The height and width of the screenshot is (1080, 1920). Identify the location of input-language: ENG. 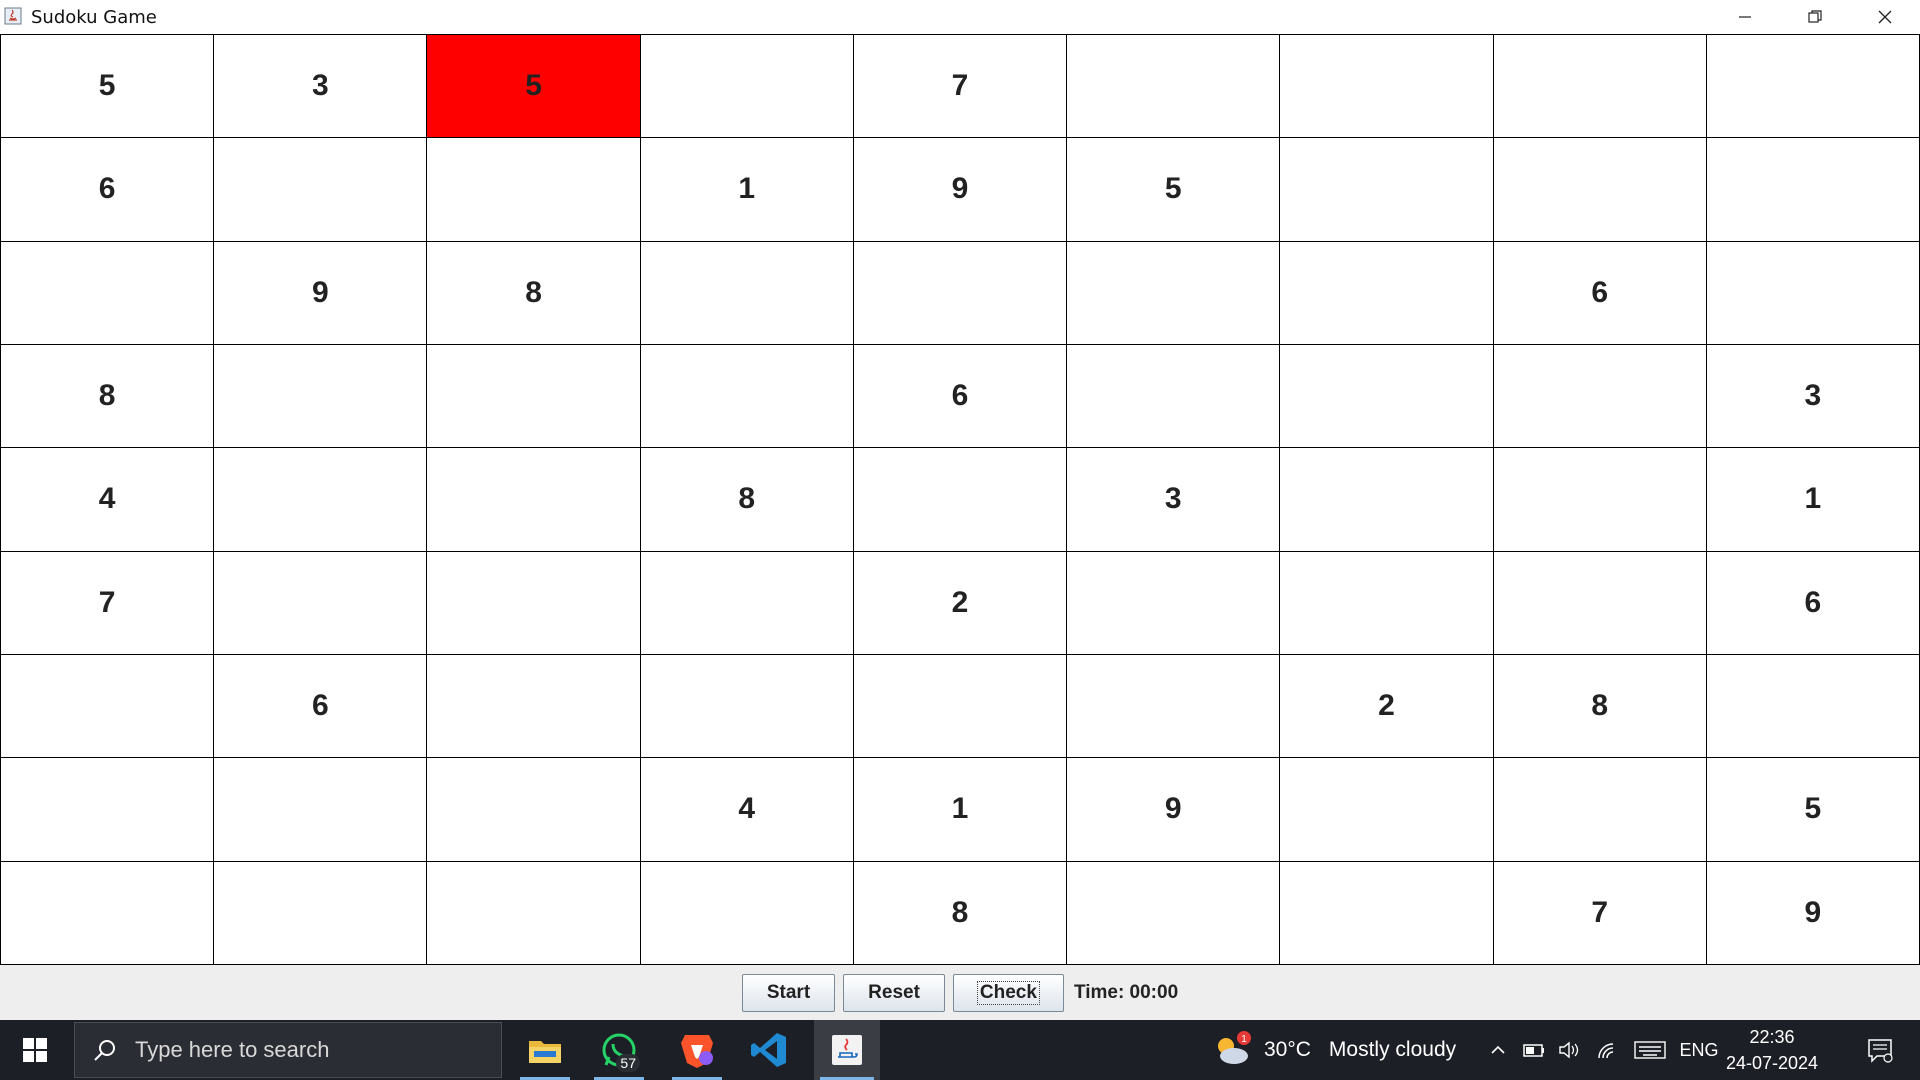
(1699, 1050).